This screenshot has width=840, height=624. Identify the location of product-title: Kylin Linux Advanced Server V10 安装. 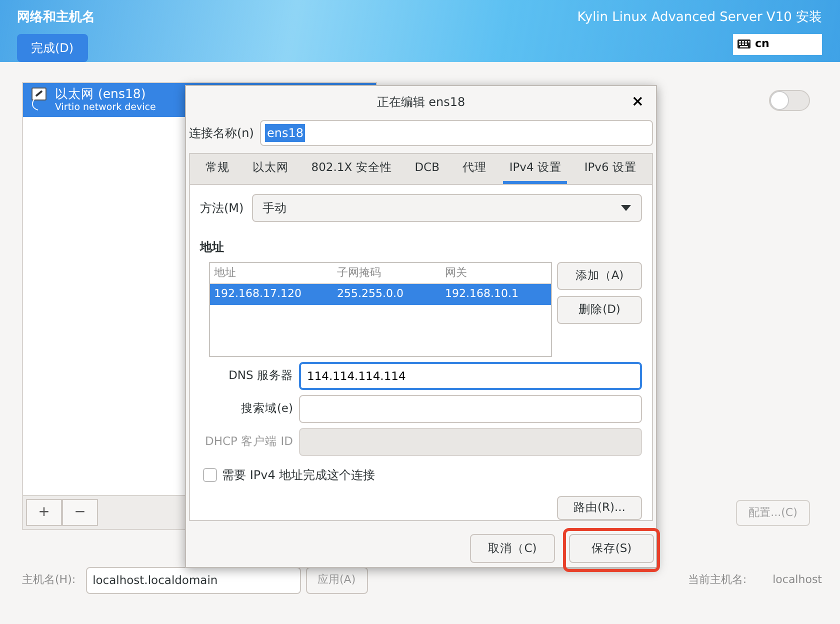
(699, 18).